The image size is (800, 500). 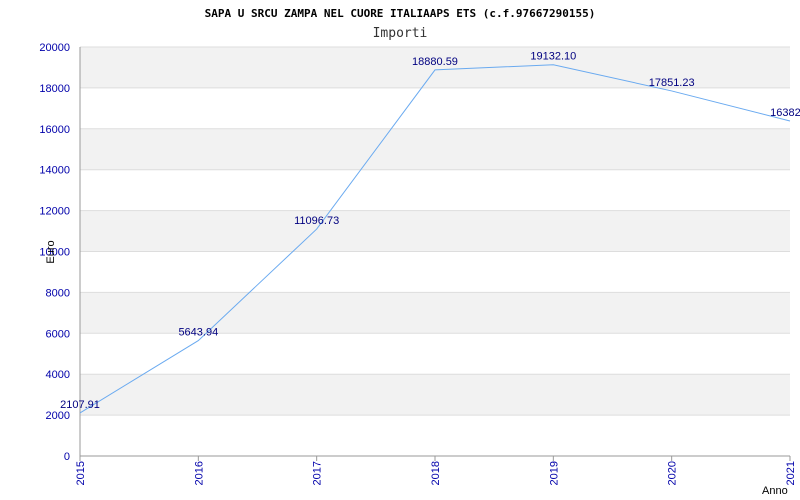 What do you see at coordinates (54, 130) in the screenshot?
I see `y-tick-label: 16000` at bounding box center [54, 130].